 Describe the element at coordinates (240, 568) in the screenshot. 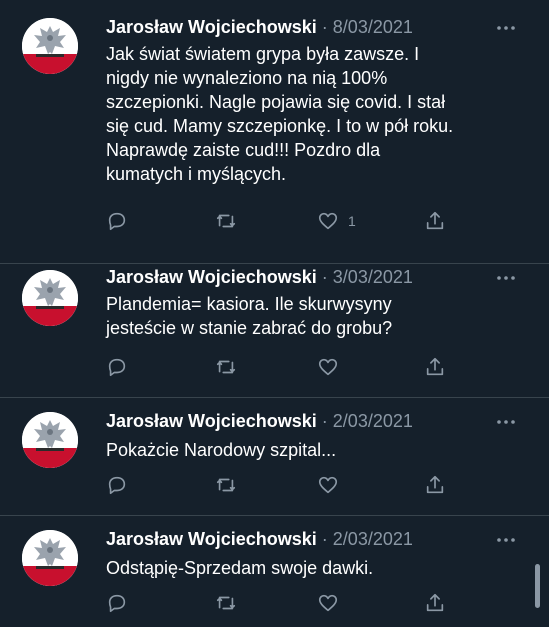

I see `tweet-text: Odstąpię-Sprzedam swoje dawki.` at that location.